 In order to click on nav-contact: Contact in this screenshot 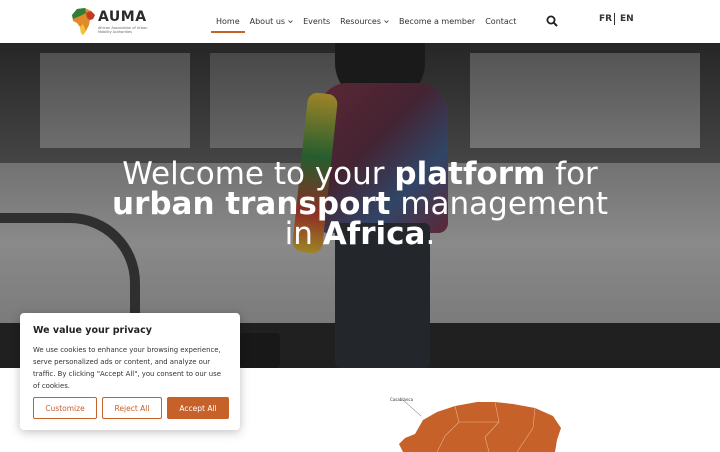, I will do `click(500, 21)`.